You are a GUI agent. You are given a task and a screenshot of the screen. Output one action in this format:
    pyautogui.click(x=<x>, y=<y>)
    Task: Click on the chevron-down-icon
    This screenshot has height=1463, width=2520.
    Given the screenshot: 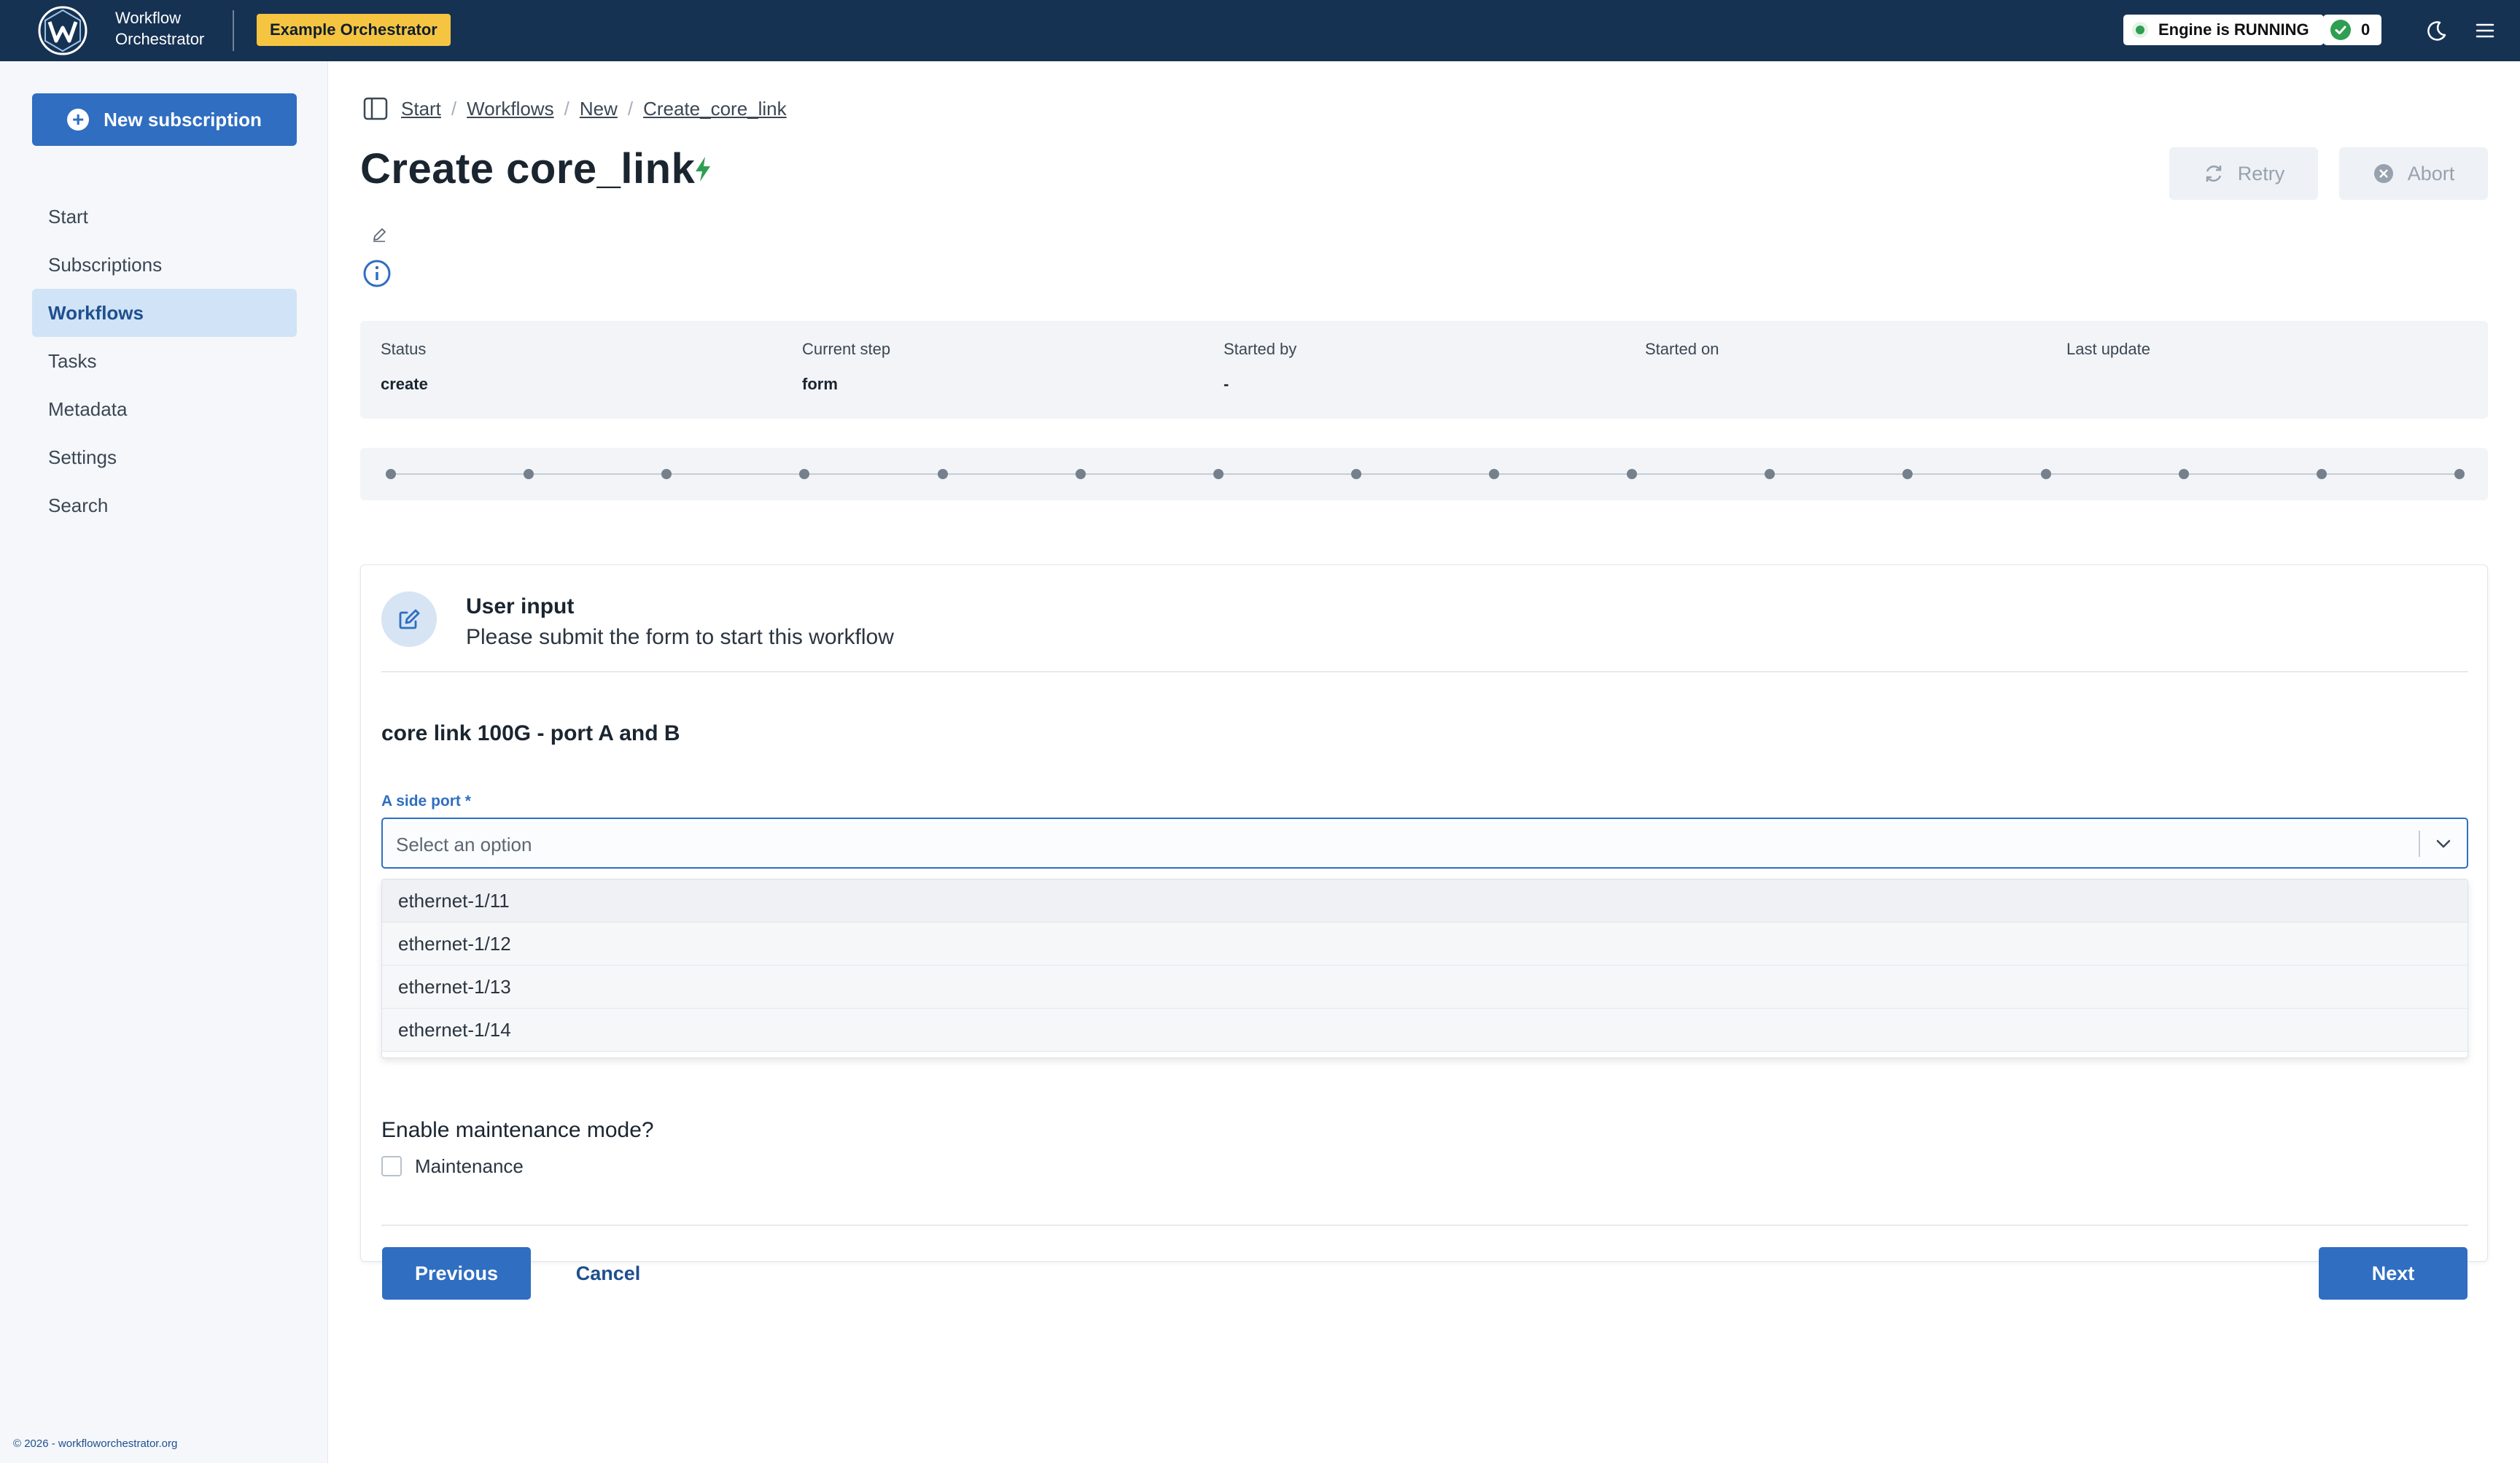 What is the action you would take?
    pyautogui.click(x=2443, y=844)
    